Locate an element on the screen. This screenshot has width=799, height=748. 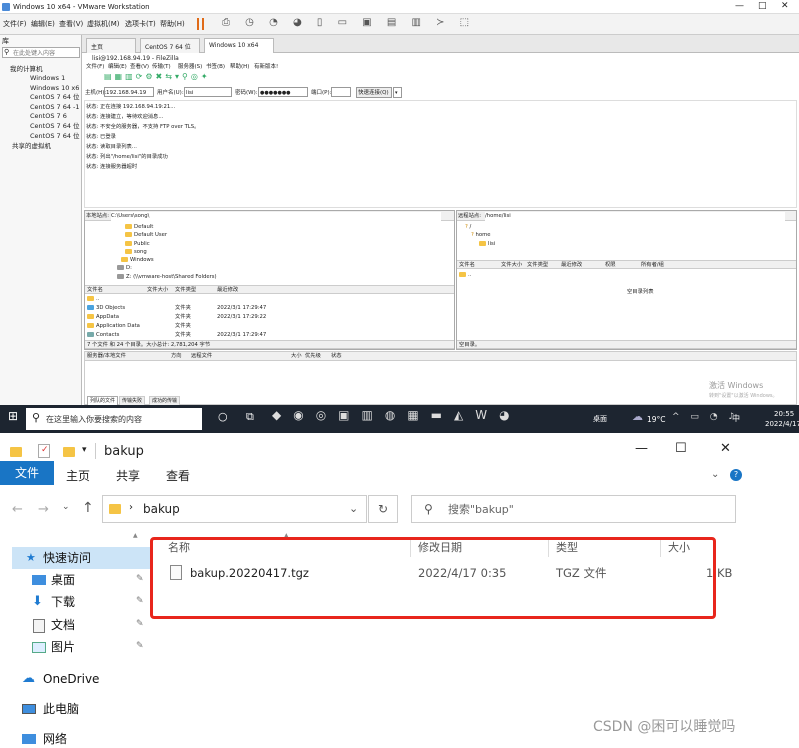
local-tree-item: Public is located at coordinates (167, 244).